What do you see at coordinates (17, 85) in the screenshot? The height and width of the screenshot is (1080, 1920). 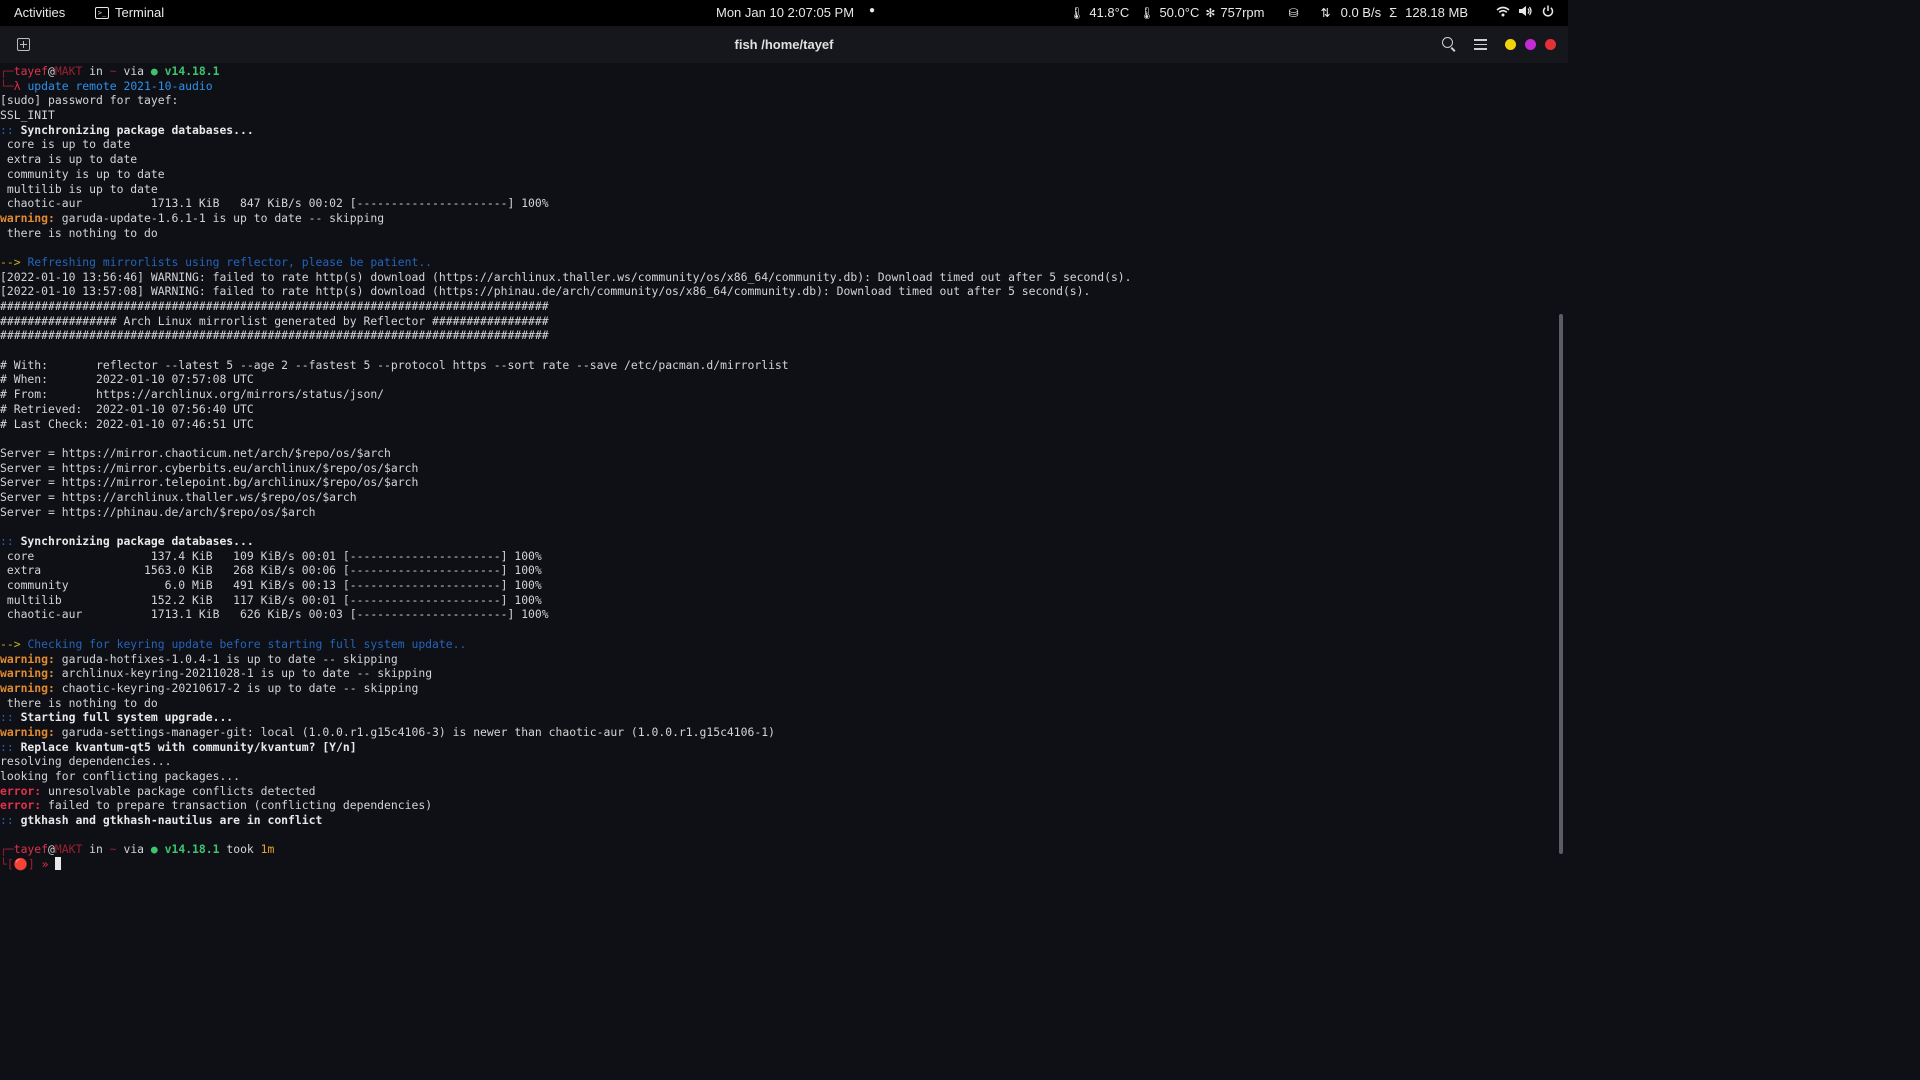 I see `lambda-icon: λ` at bounding box center [17, 85].